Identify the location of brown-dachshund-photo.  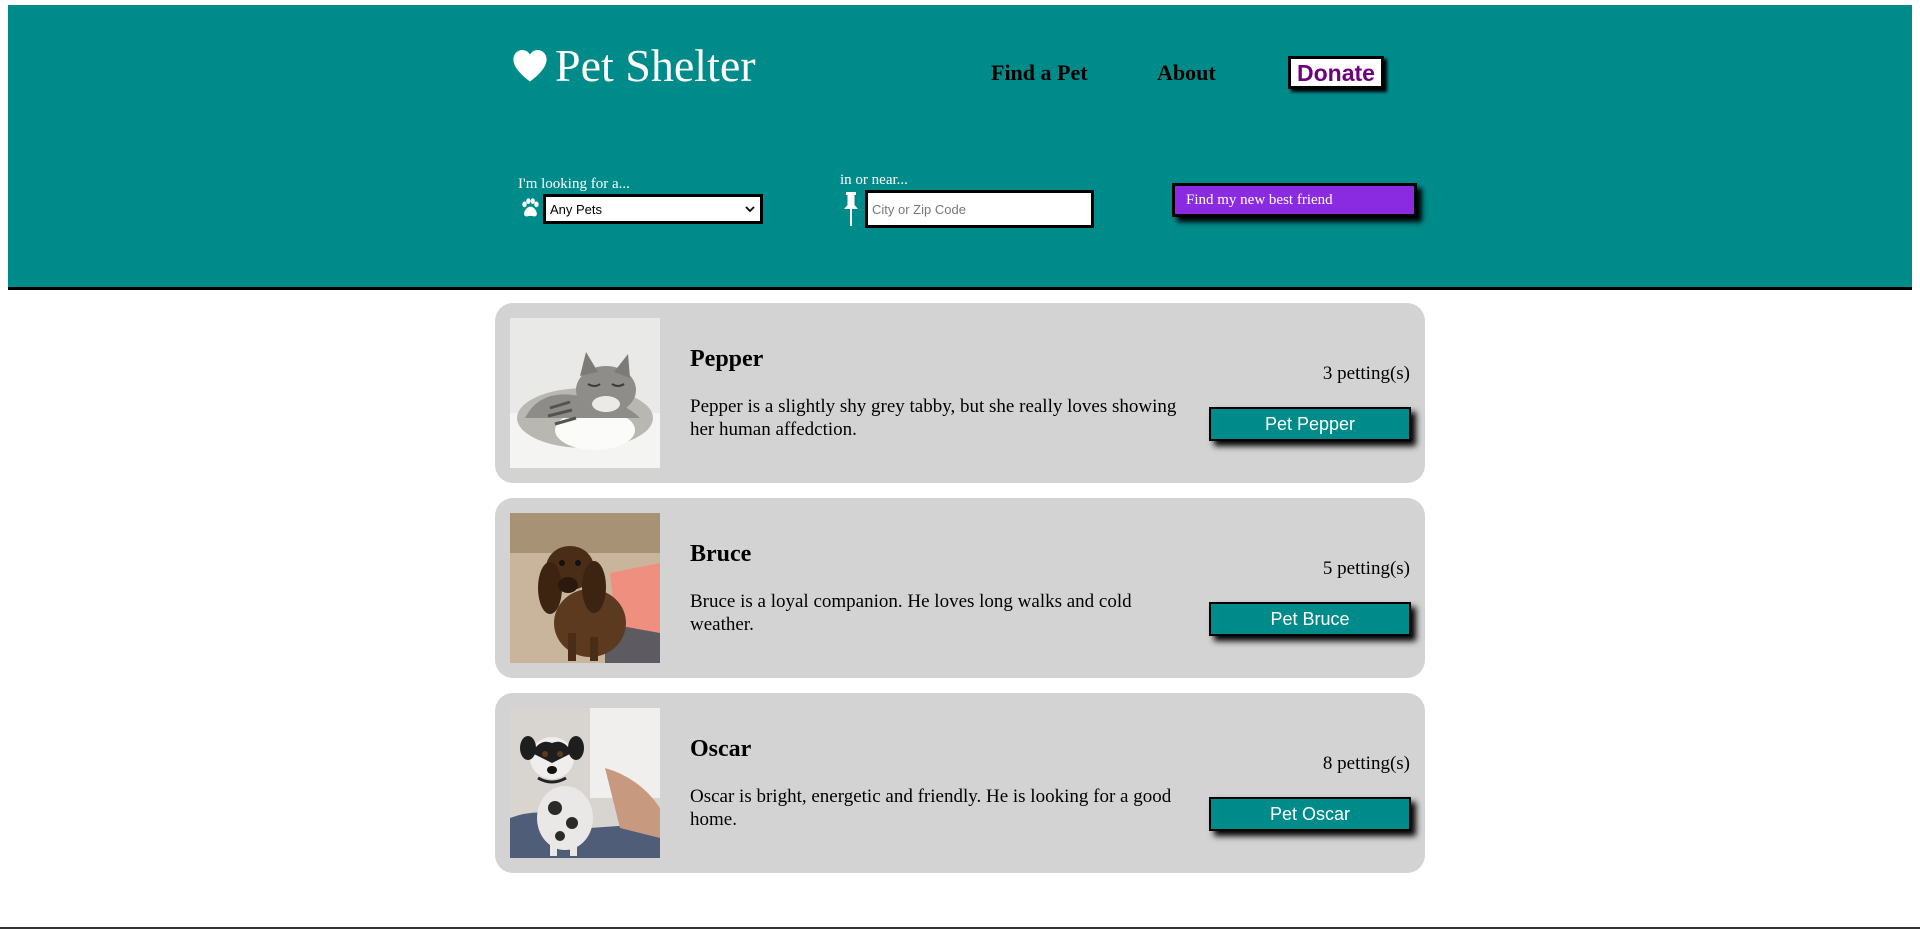
(585, 588).